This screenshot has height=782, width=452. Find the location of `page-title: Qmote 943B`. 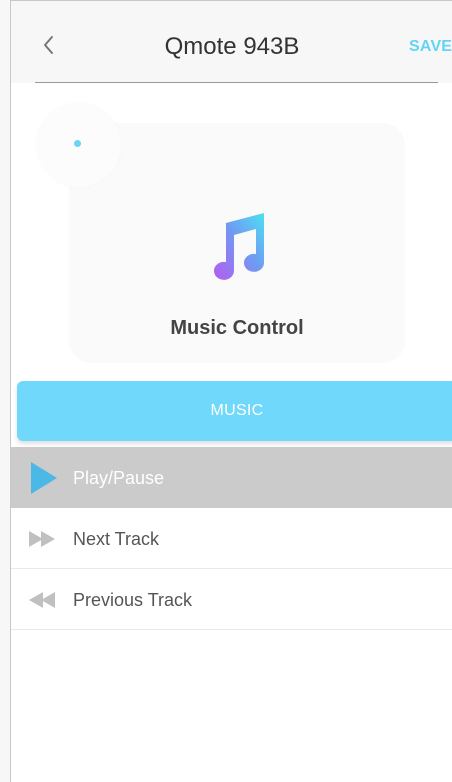

page-title: Qmote 943B is located at coordinates (232, 46).